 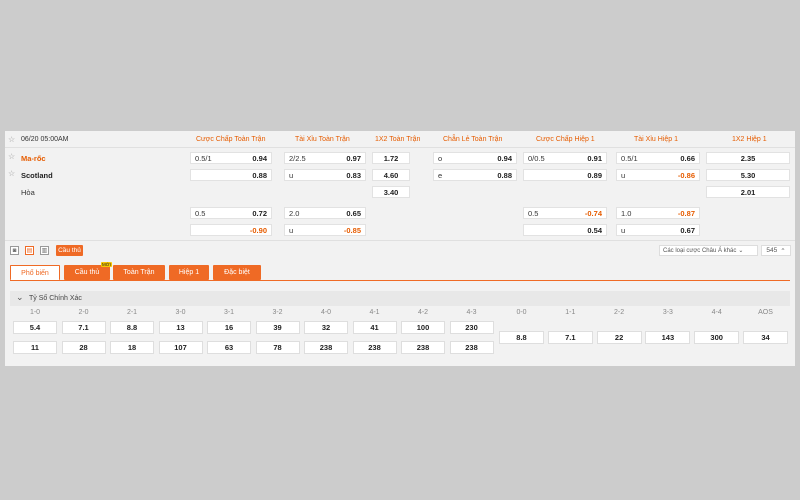 I want to click on score-odds: 78, so click(x=277, y=347).